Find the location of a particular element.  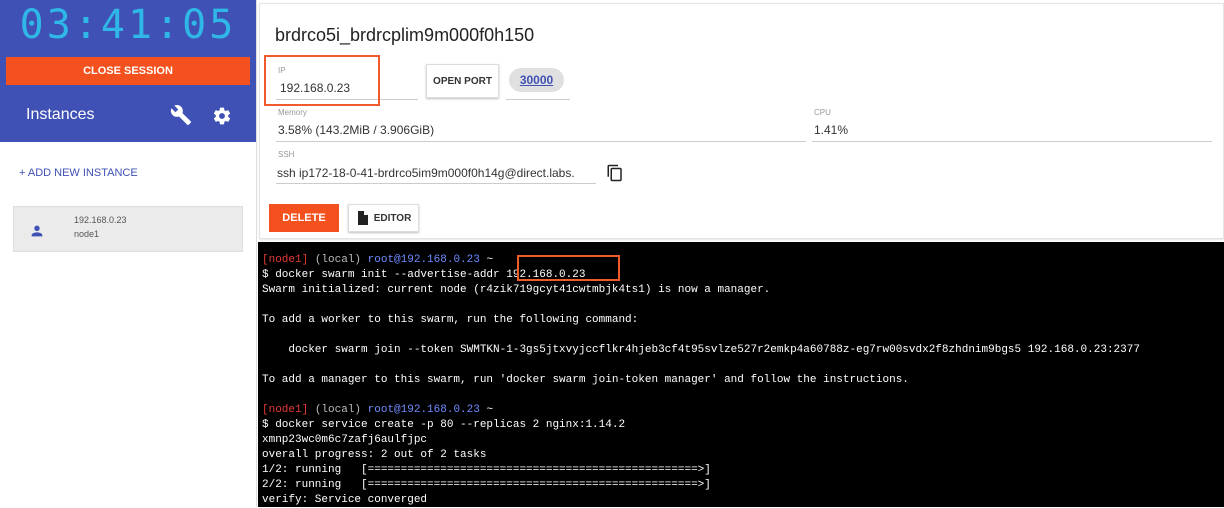

file-icon is located at coordinates (363, 218).